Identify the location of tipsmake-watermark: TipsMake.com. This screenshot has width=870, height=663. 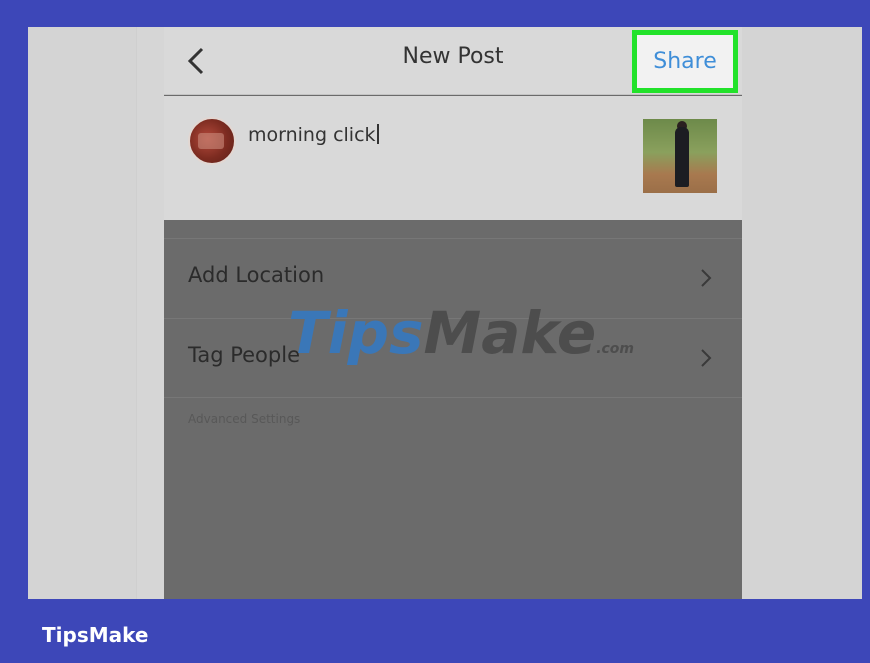
(461, 334).